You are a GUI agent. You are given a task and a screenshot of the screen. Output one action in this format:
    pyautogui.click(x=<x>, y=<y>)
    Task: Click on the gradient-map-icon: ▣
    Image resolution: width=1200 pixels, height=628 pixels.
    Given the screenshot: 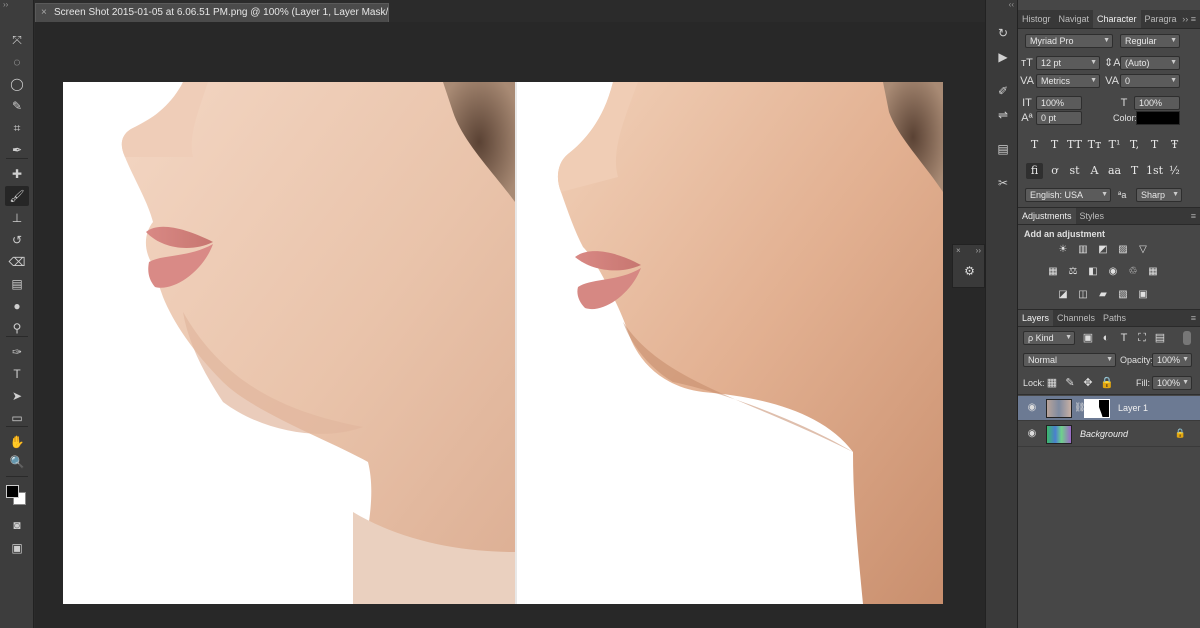 What is the action you would take?
    pyautogui.click(x=1143, y=295)
    